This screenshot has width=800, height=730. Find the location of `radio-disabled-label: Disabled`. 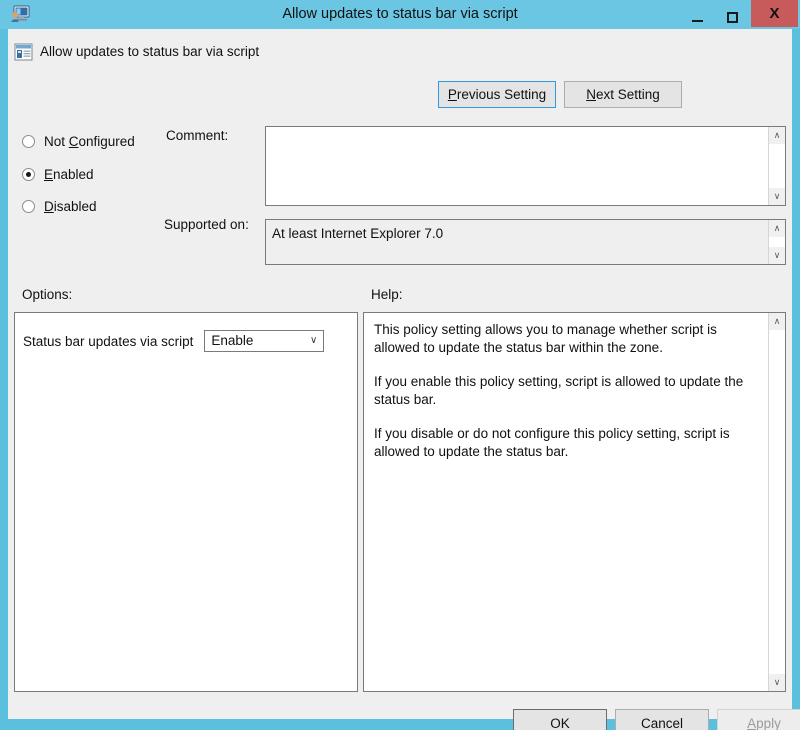

radio-disabled-label: Disabled is located at coordinates (70, 206).